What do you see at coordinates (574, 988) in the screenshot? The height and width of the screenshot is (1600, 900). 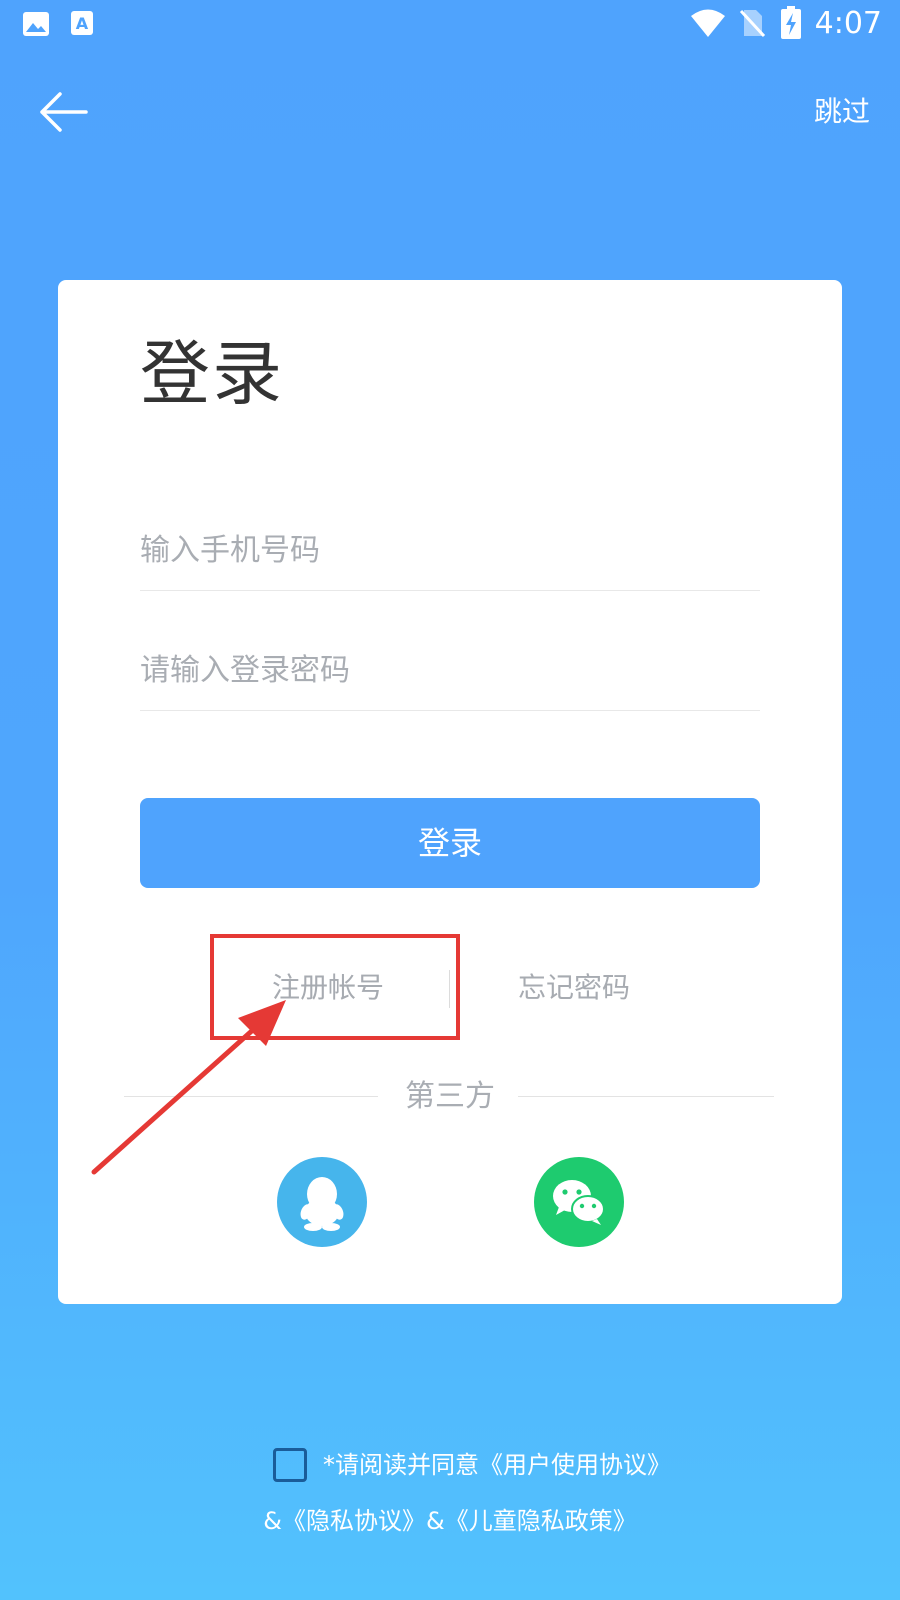 I see `forgot-password-link: 忘记密码` at bounding box center [574, 988].